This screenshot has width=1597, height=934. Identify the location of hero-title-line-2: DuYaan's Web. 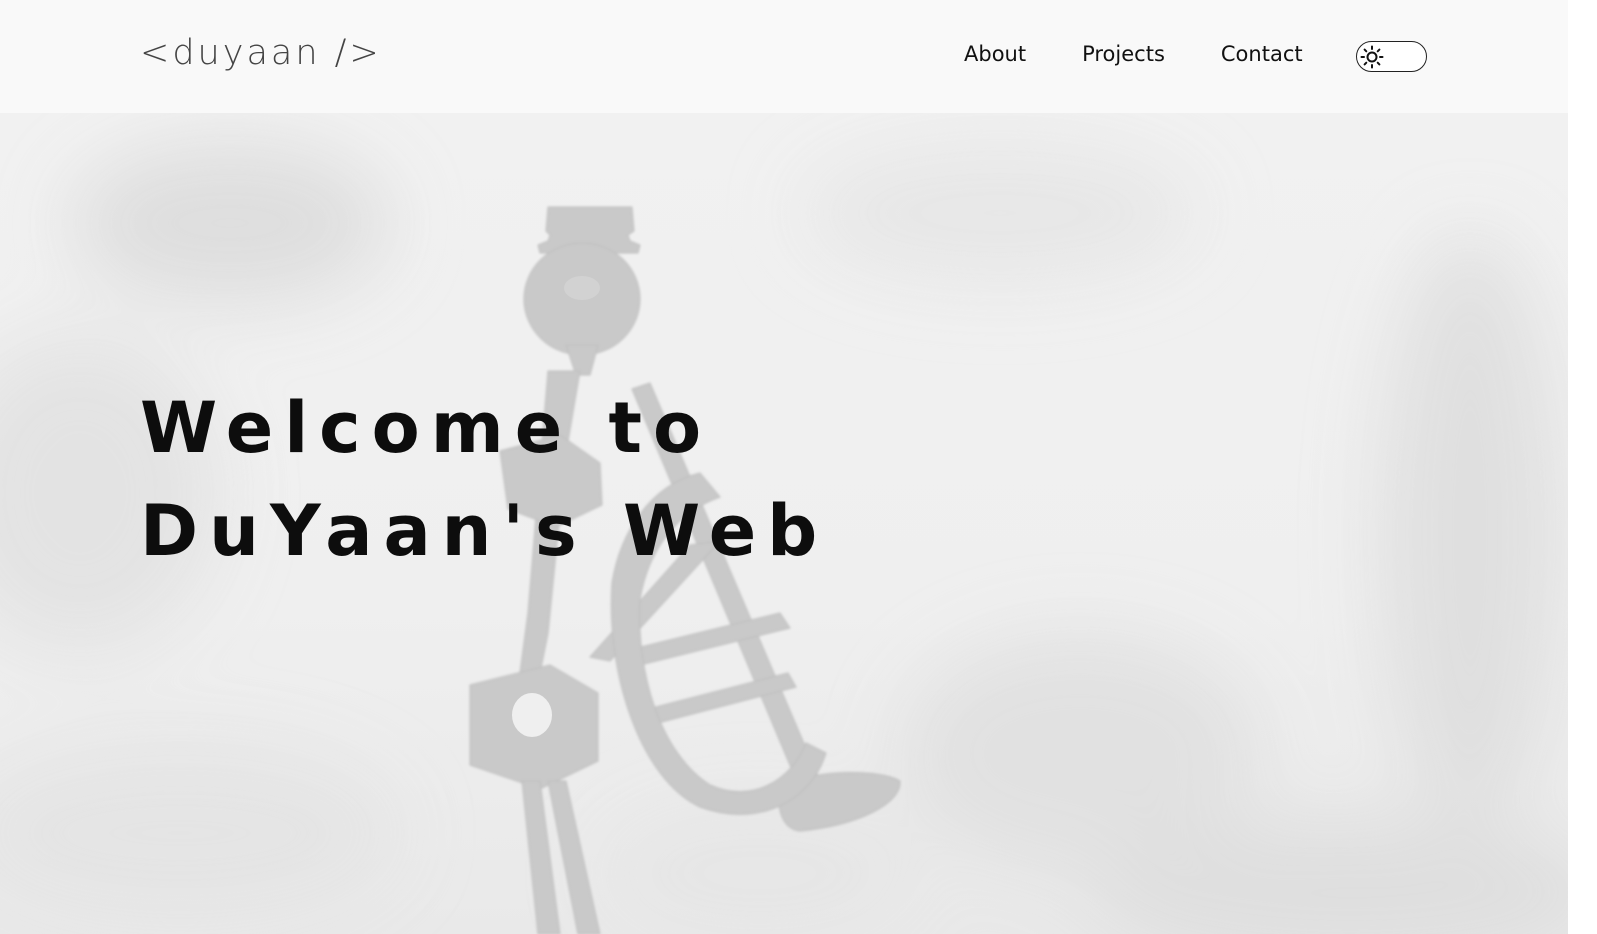
(484, 531).